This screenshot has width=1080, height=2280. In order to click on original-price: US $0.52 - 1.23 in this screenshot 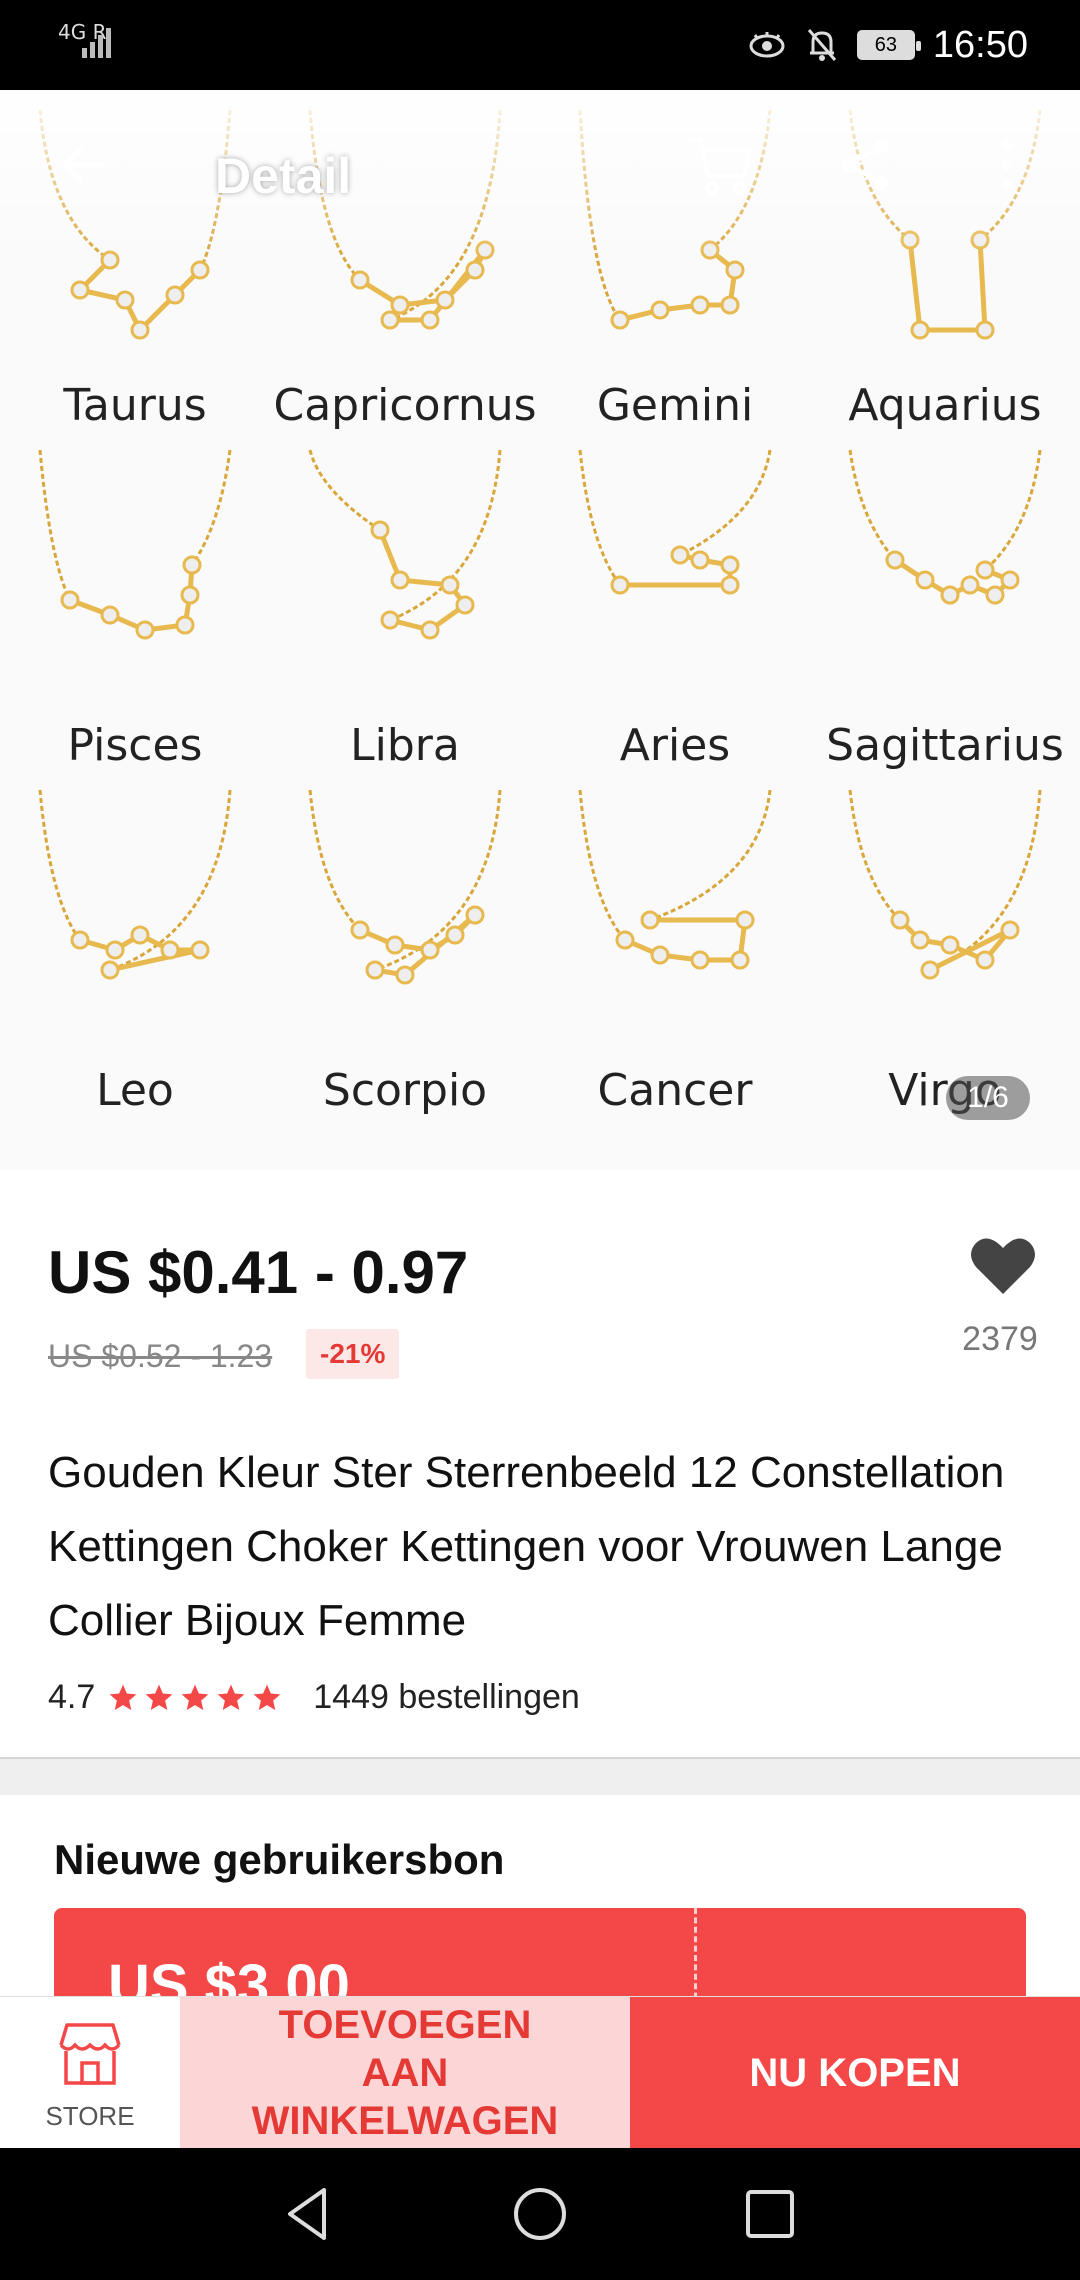, I will do `click(160, 1356)`.